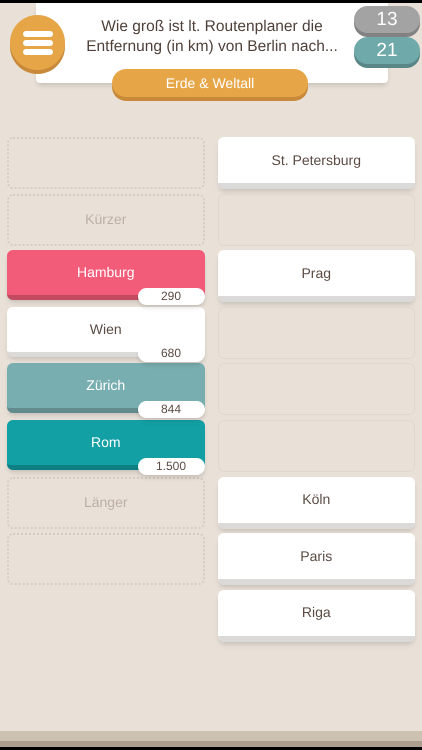 The height and width of the screenshot is (750, 422). What do you see at coordinates (387, 19) in the screenshot?
I see `score-badge: 13` at bounding box center [387, 19].